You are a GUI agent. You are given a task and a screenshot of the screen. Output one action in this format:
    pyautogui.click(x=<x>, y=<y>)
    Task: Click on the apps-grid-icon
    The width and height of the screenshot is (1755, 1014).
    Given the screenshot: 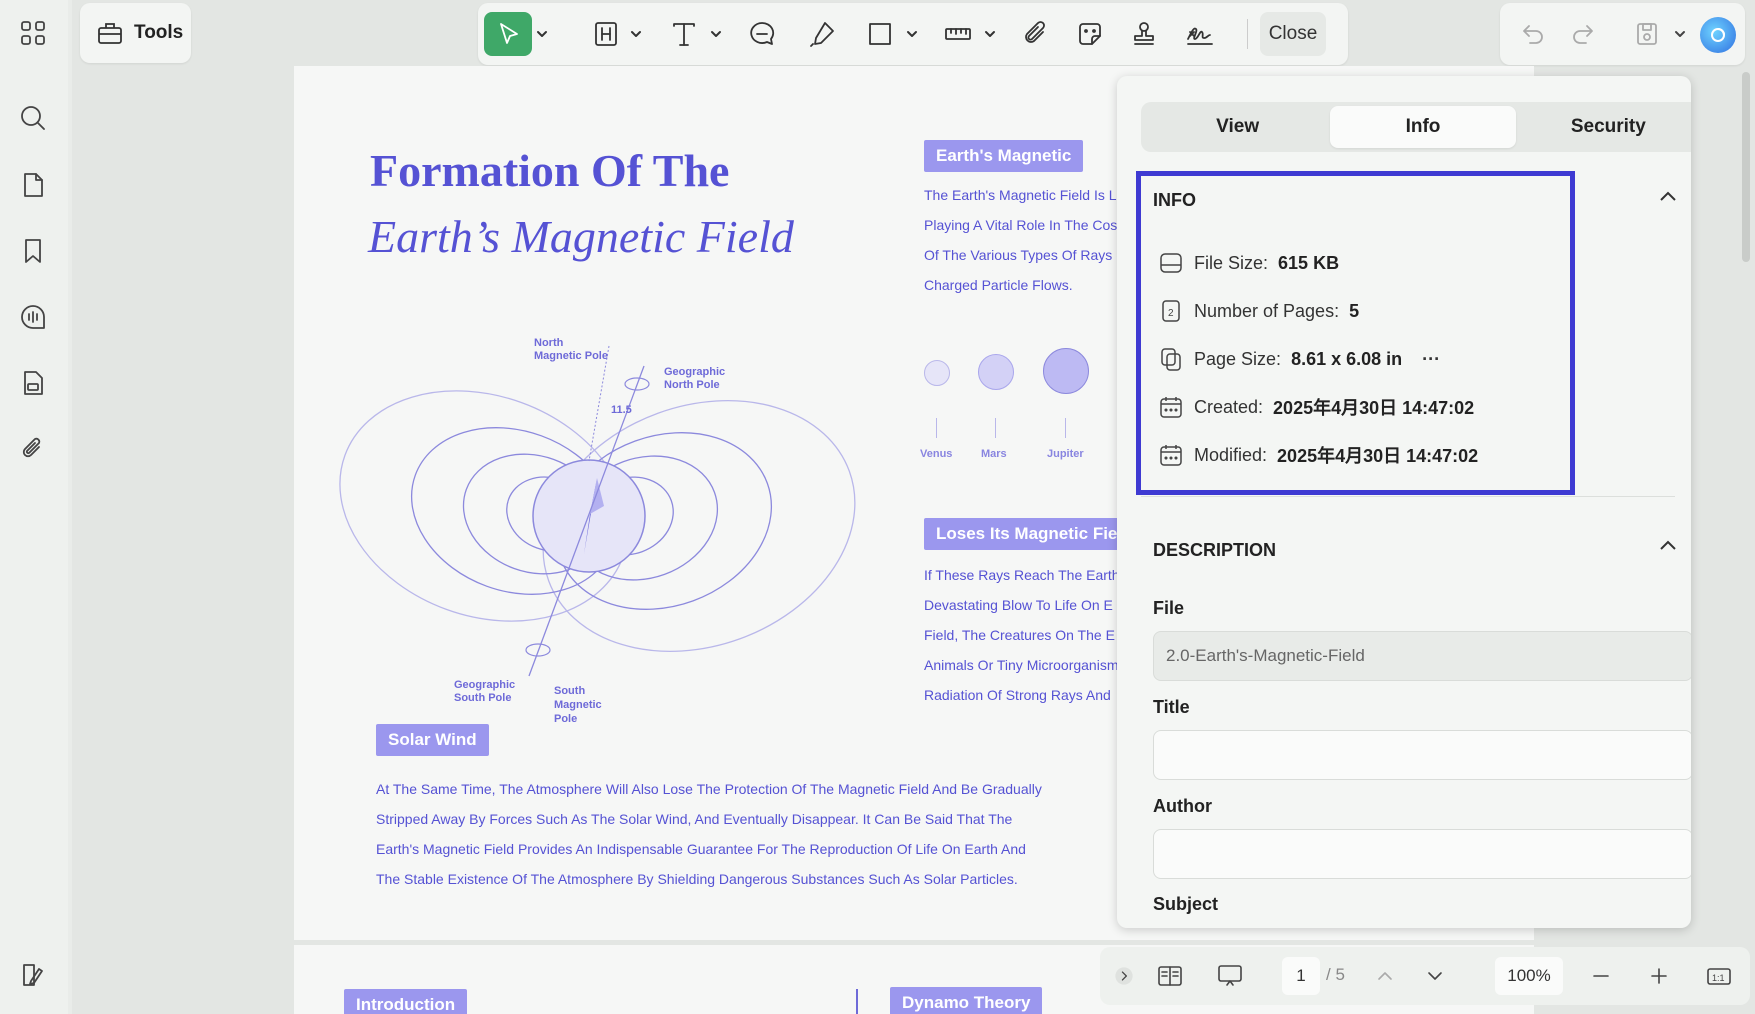 What is the action you would take?
    pyautogui.click(x=33, y=33)
    